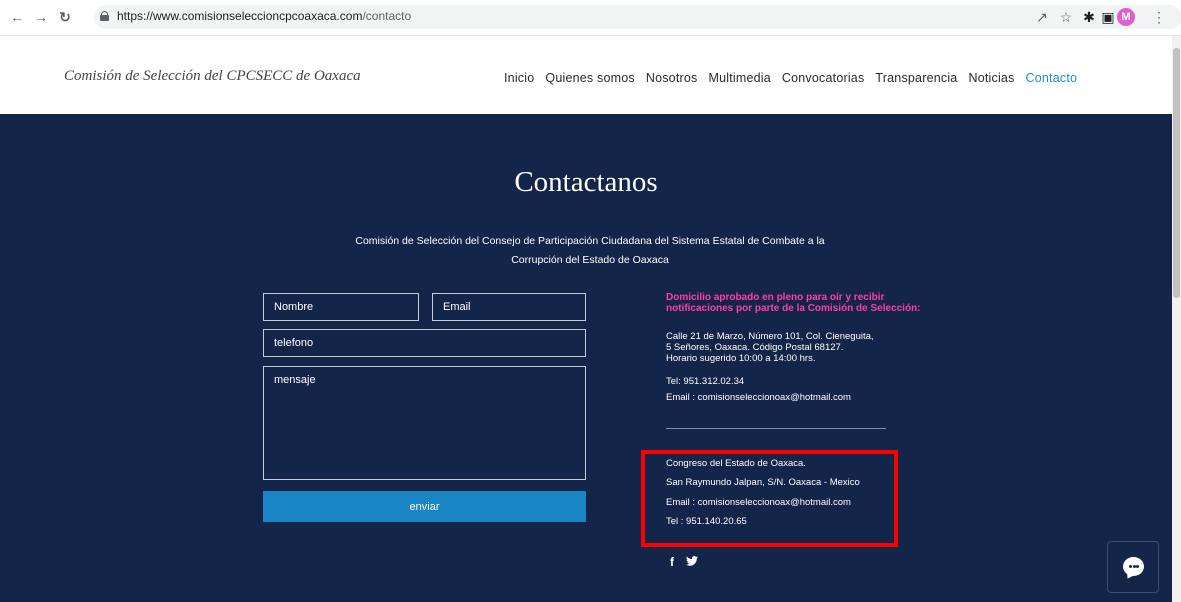 The height and width of the screenshot is (602, 1181). What do you see at coordinates (916, 78) in the screenshot?
I see `nav-transparencia: Transparencia` at bounding box center [916, 78].